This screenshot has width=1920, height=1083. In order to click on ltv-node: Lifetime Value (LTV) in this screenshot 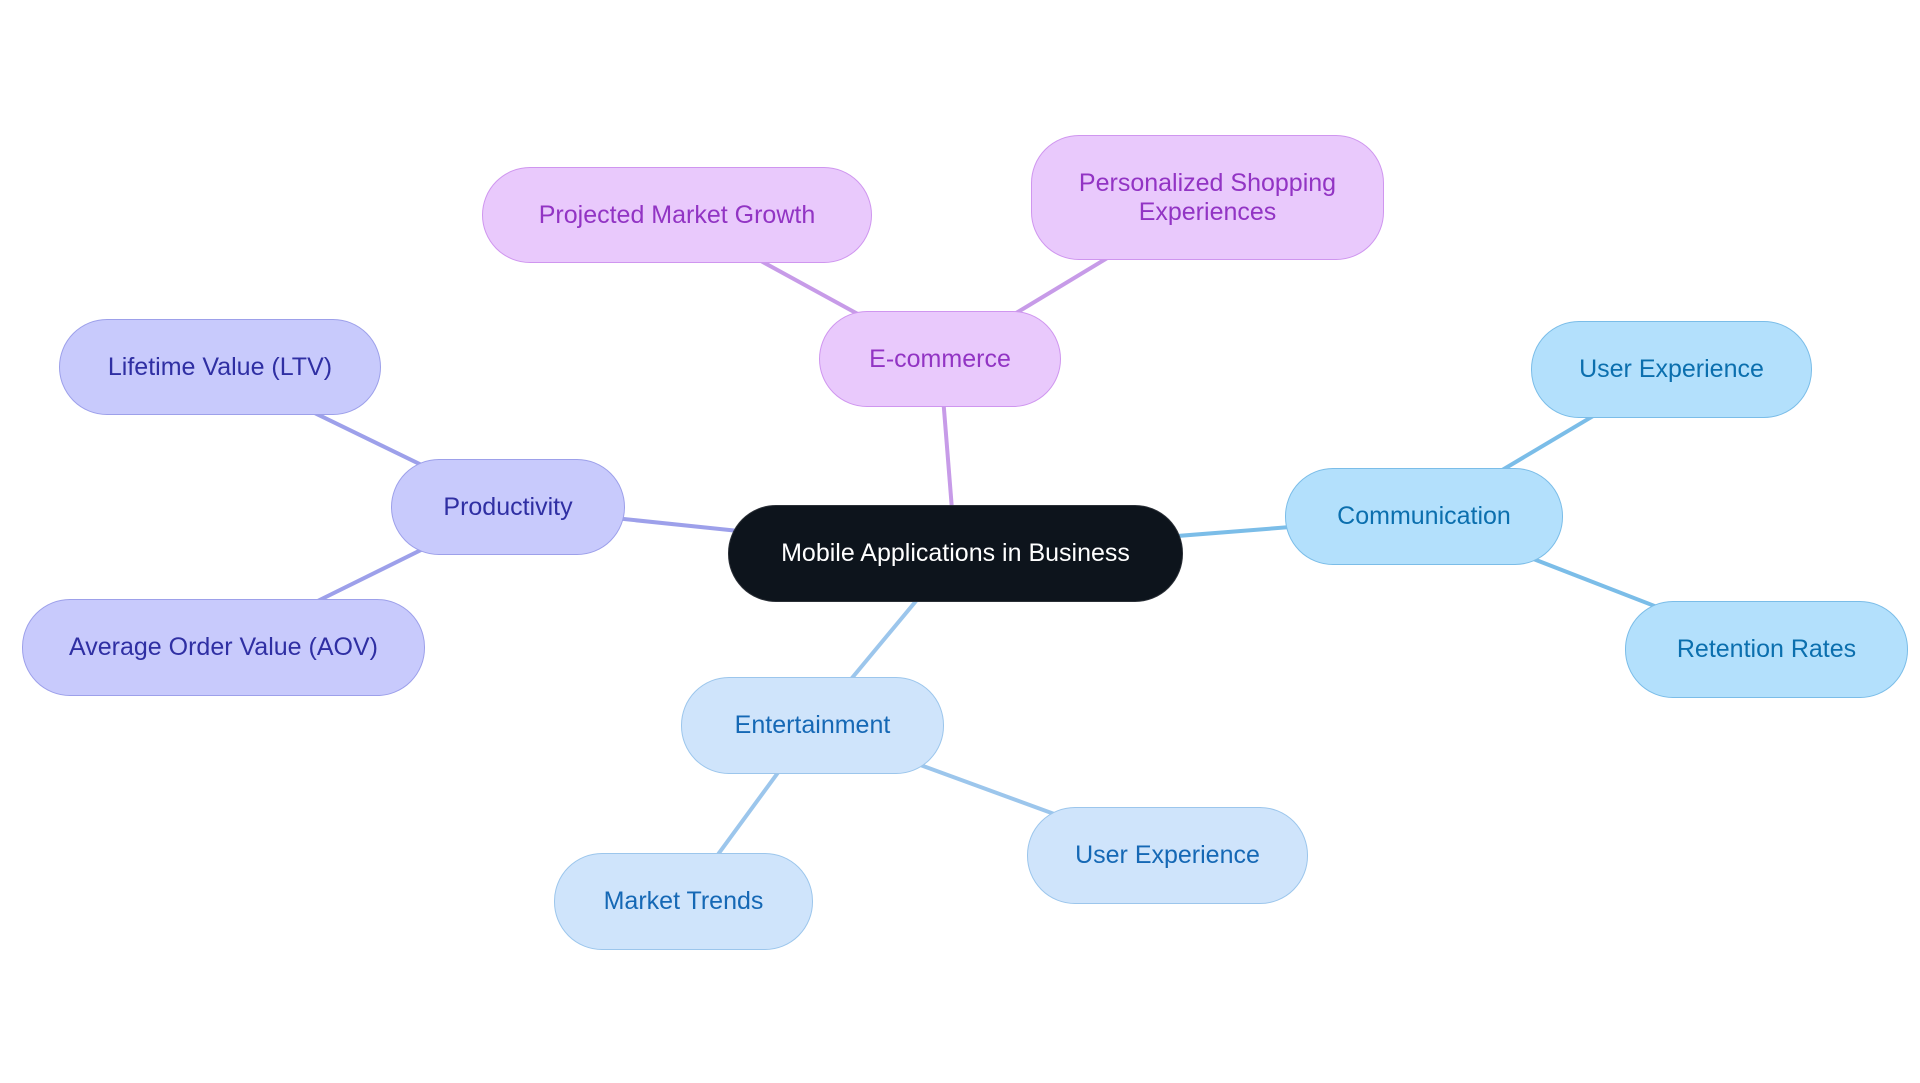, I will do `click(220, 367)`.